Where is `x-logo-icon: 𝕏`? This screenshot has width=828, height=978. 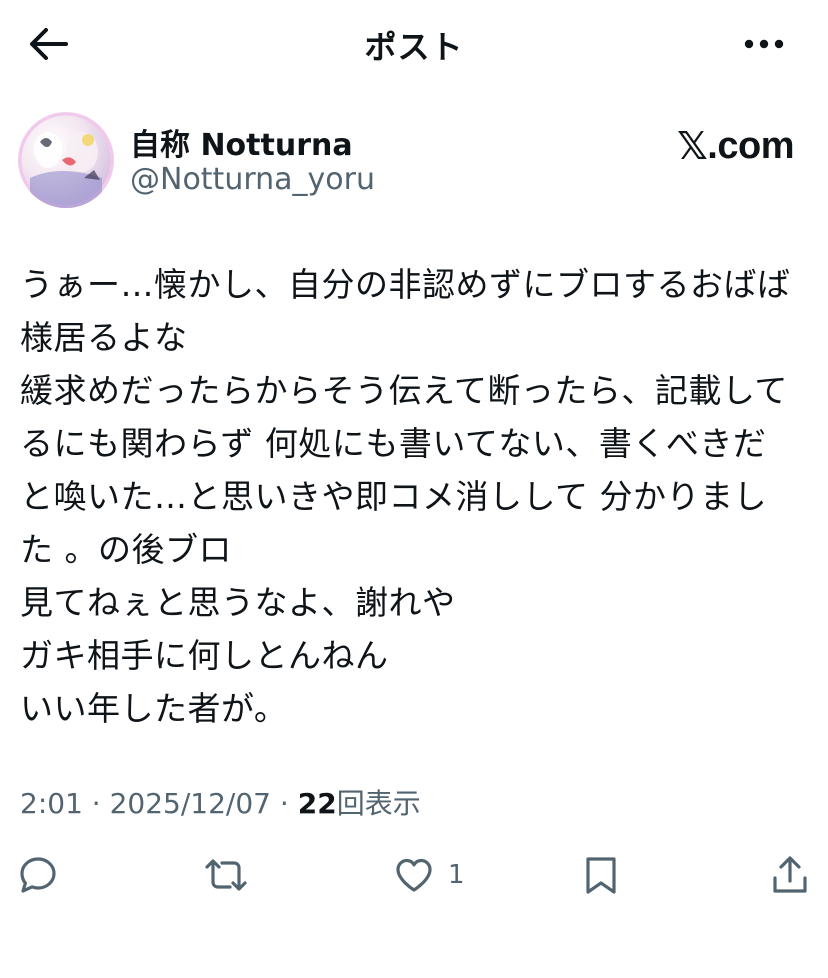 x-logo-icon: 𝕏 is located at coordinates (692, 146).